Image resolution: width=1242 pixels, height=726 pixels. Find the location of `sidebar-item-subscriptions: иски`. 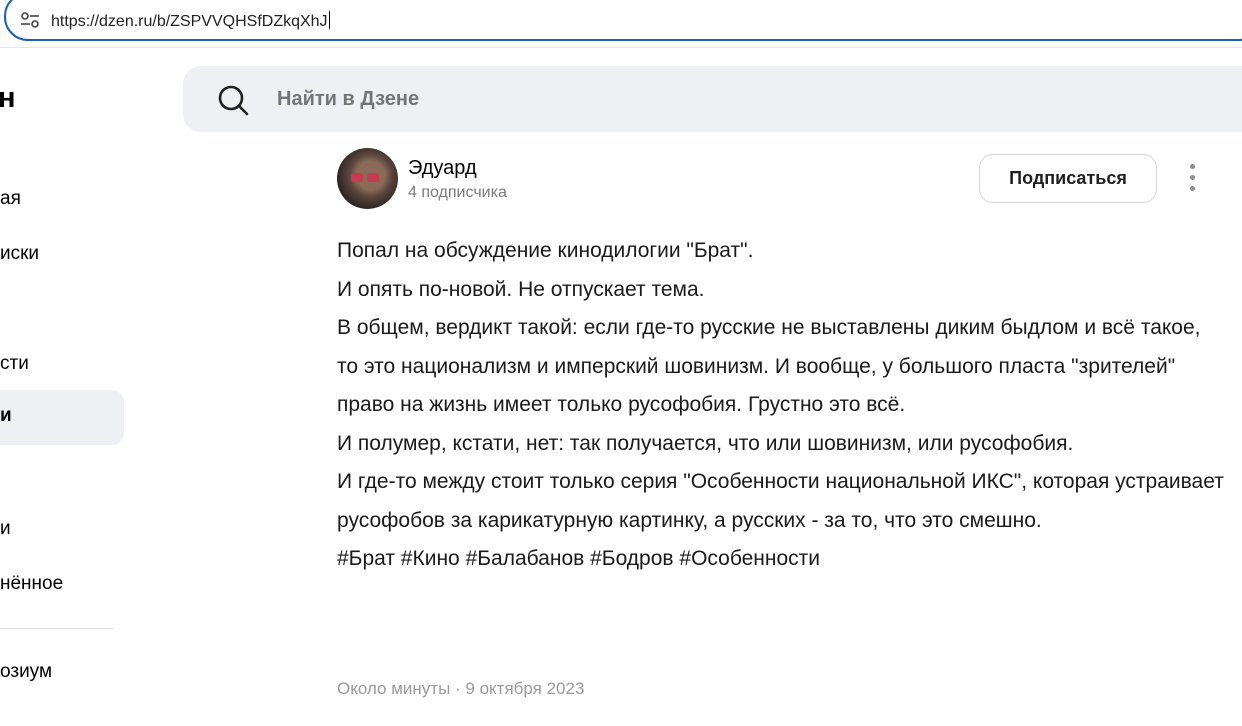

sidebar-item-subscriptions: иски is located at coordinates (19, 254).